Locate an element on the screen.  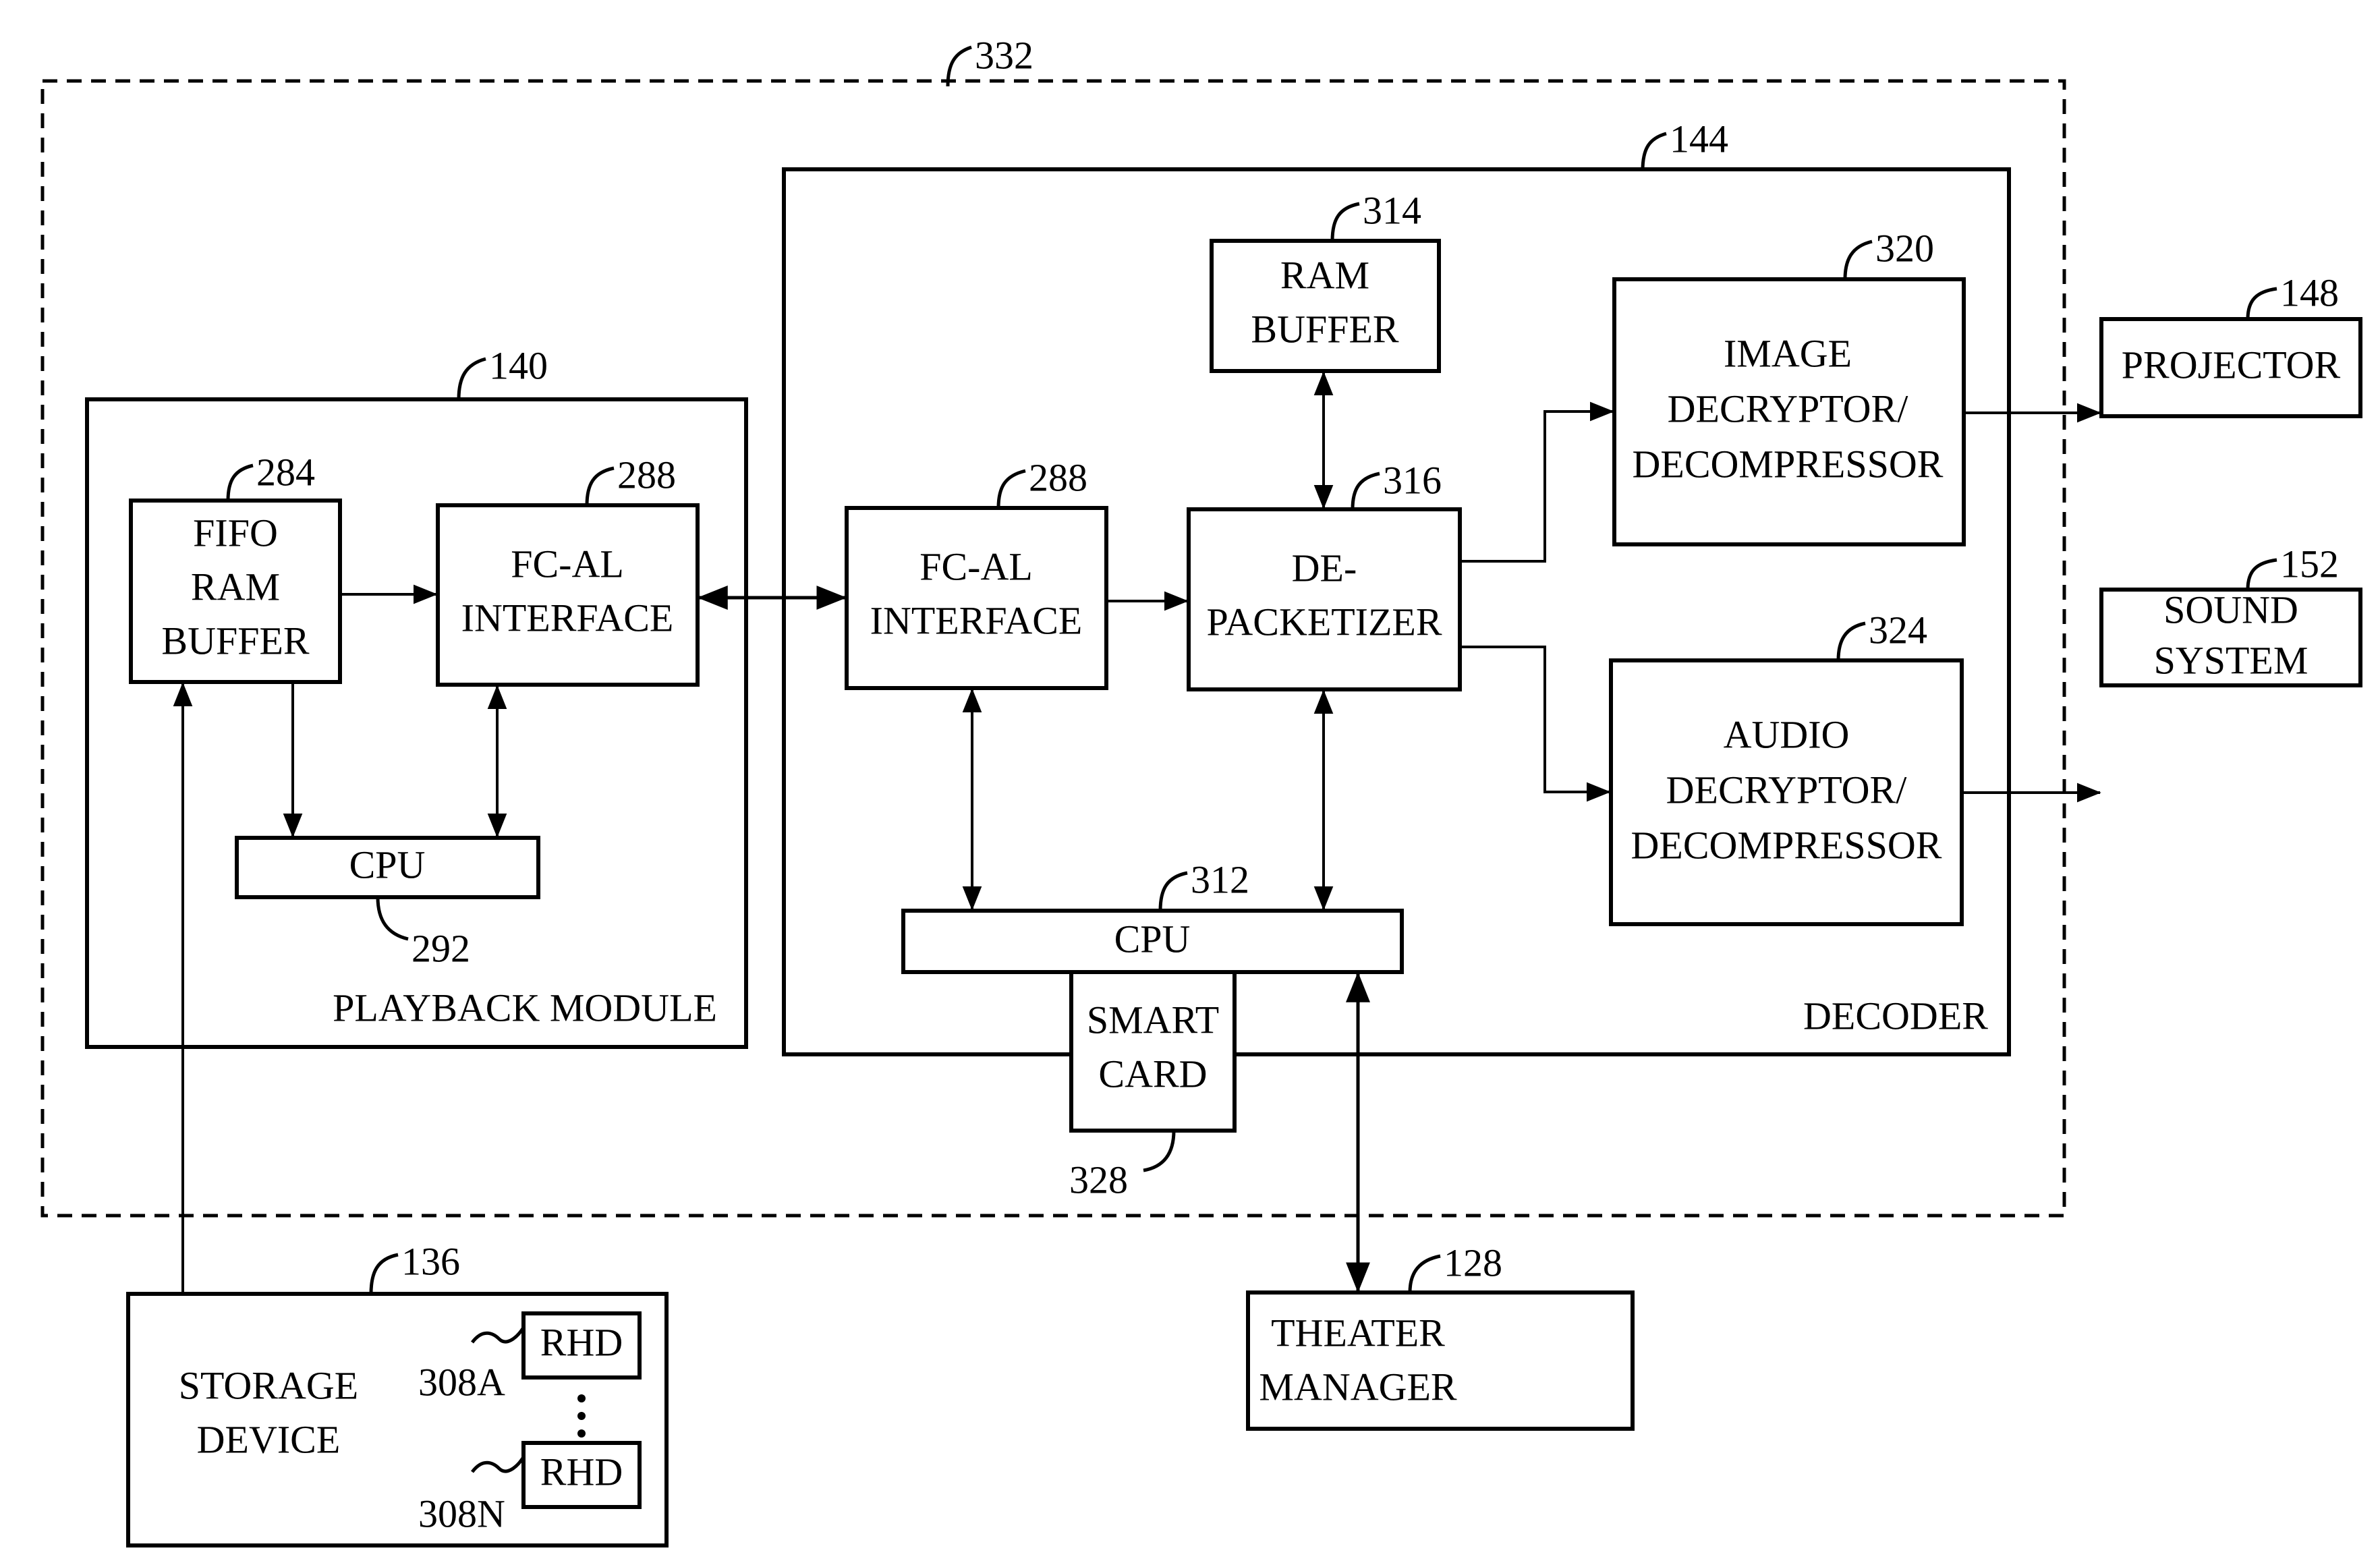
ref-288-playback: 288 is located at coordinates (647, 474).